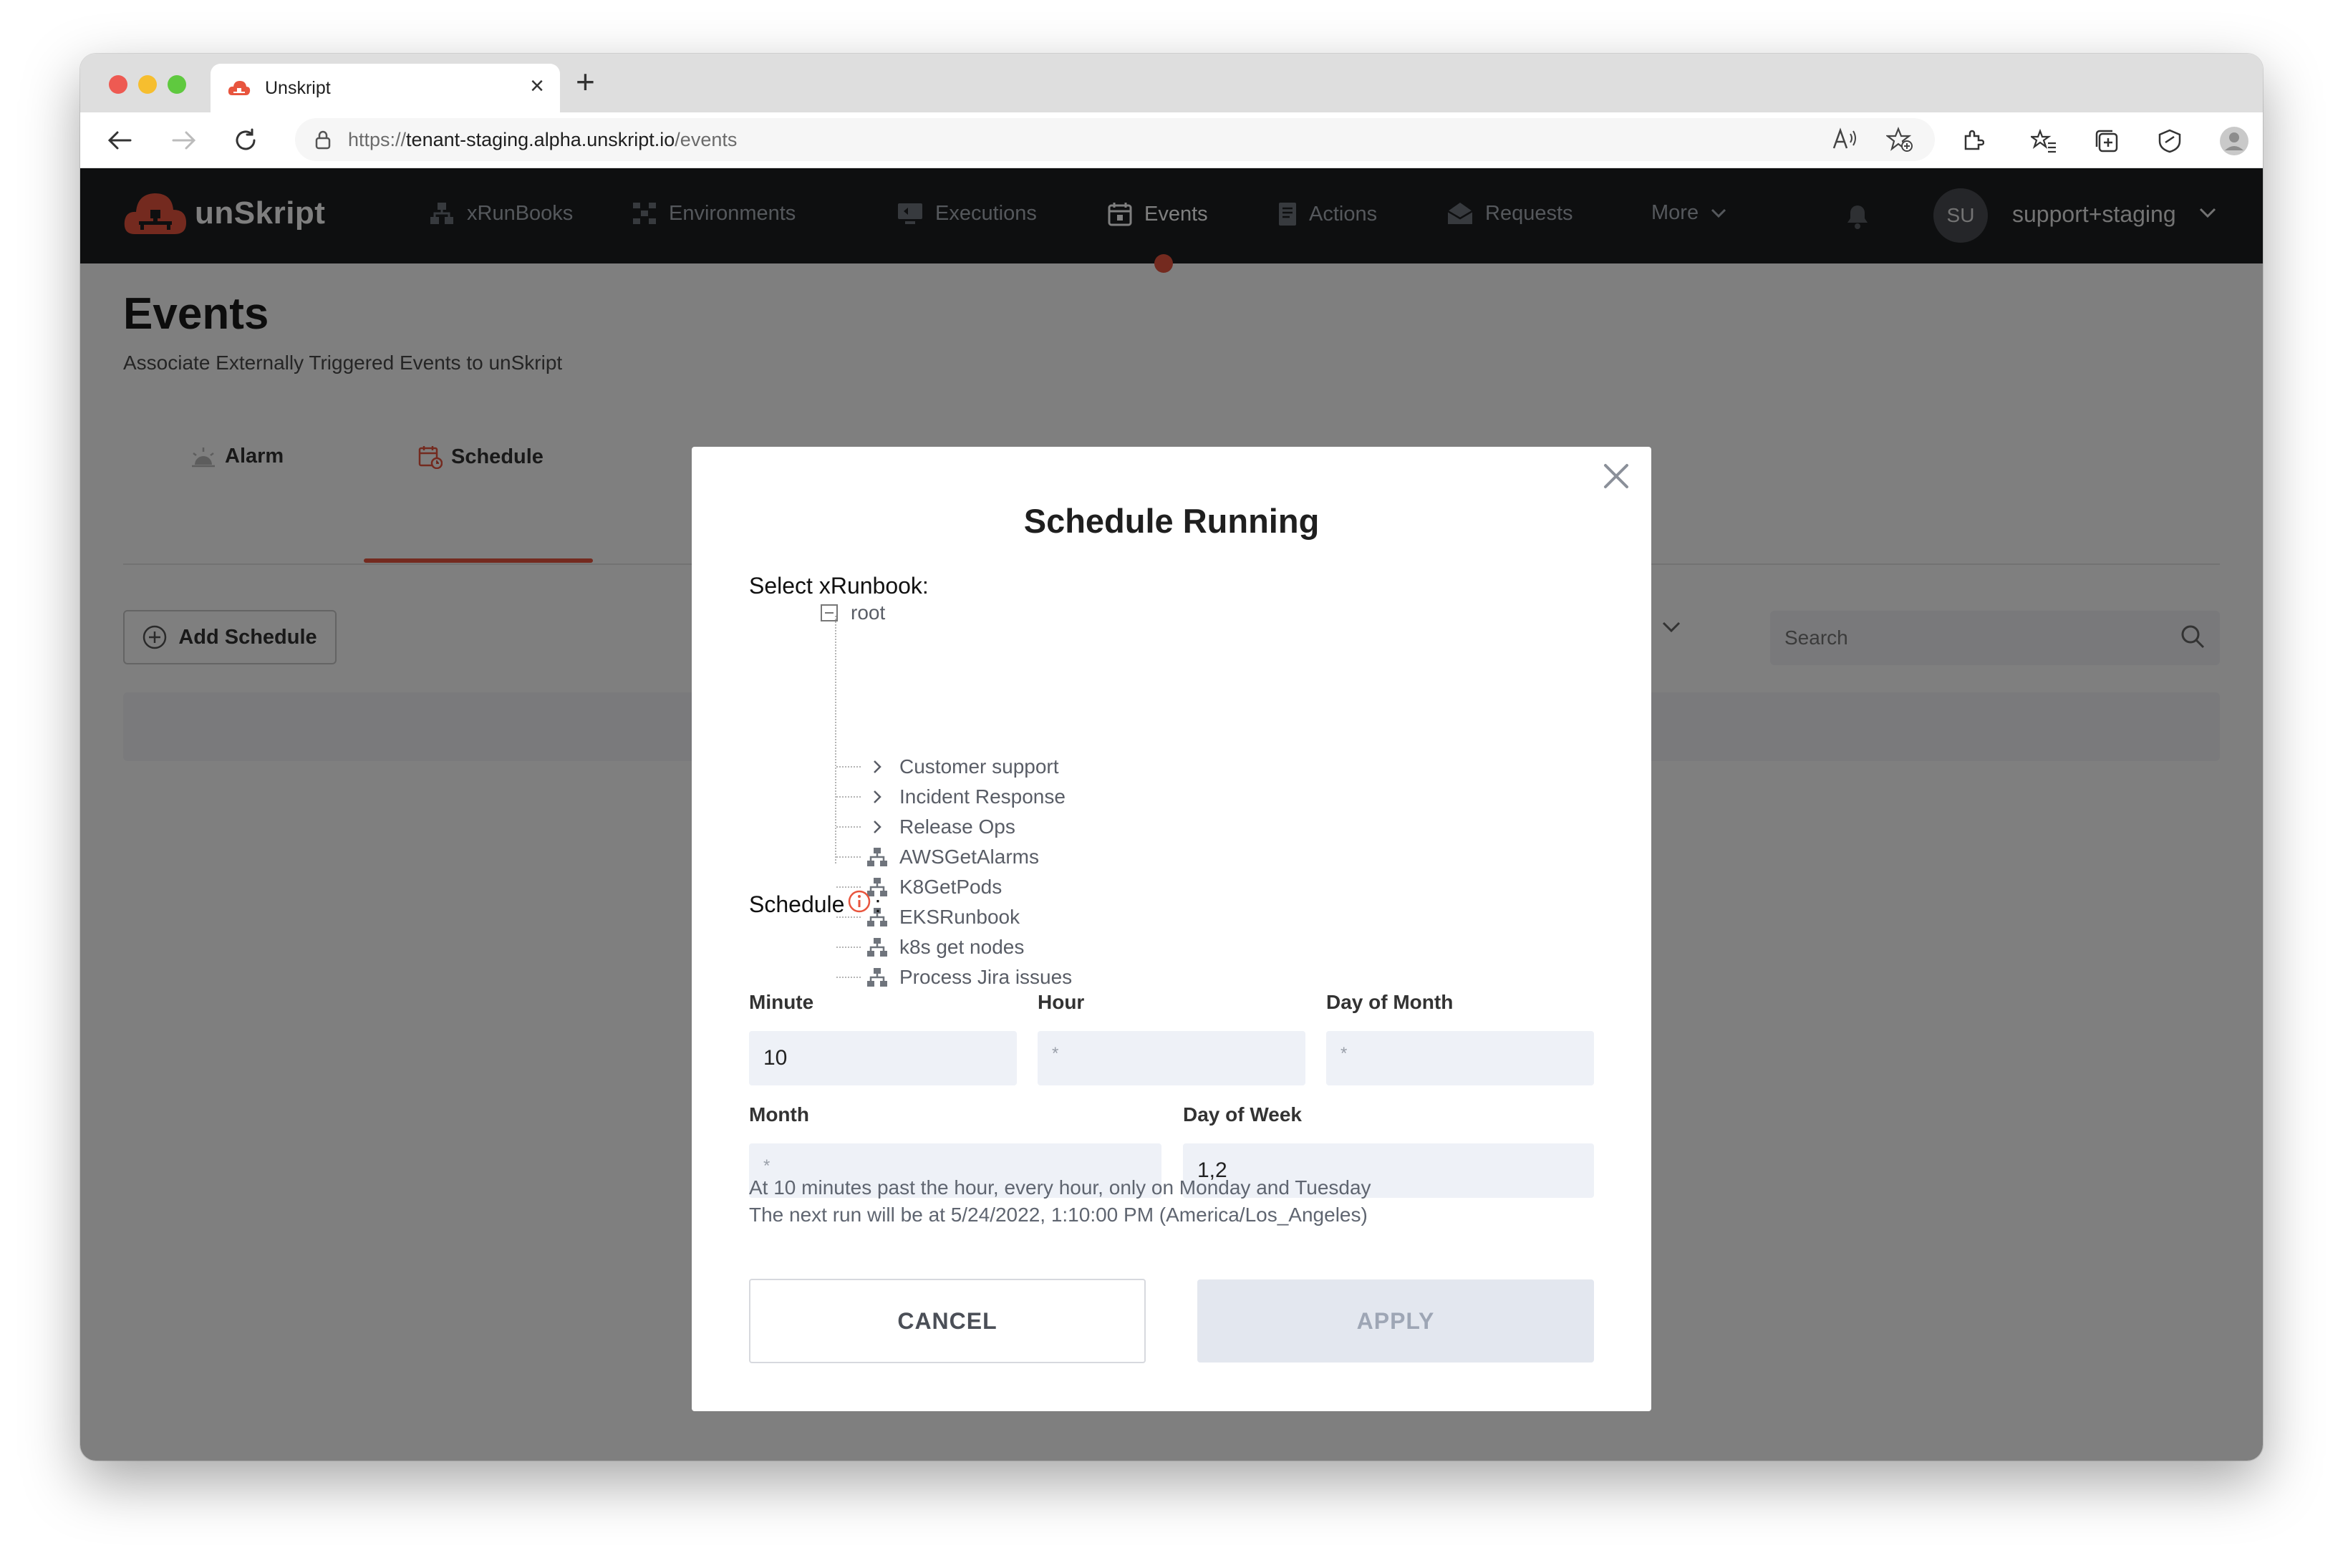 The width and height of the screenshot is (2343, 1568). I want to click on reload-icon, so click(246, 140).